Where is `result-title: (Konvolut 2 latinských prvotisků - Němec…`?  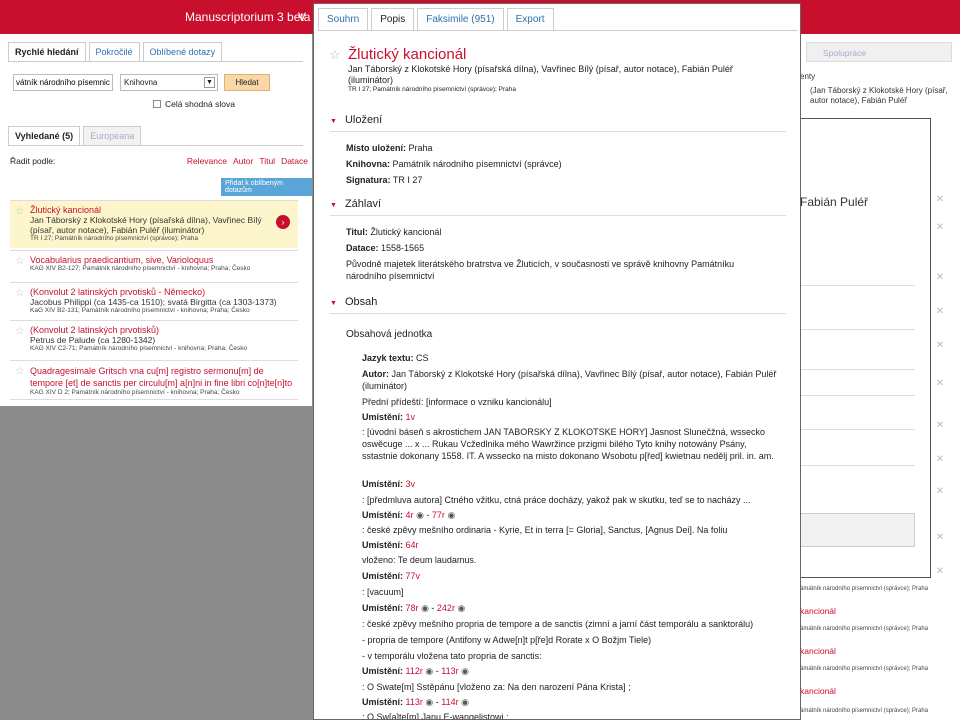
result-title: (Konvolut 2 latinských prvotisků - Němec… is located at coordinates (164, 292).